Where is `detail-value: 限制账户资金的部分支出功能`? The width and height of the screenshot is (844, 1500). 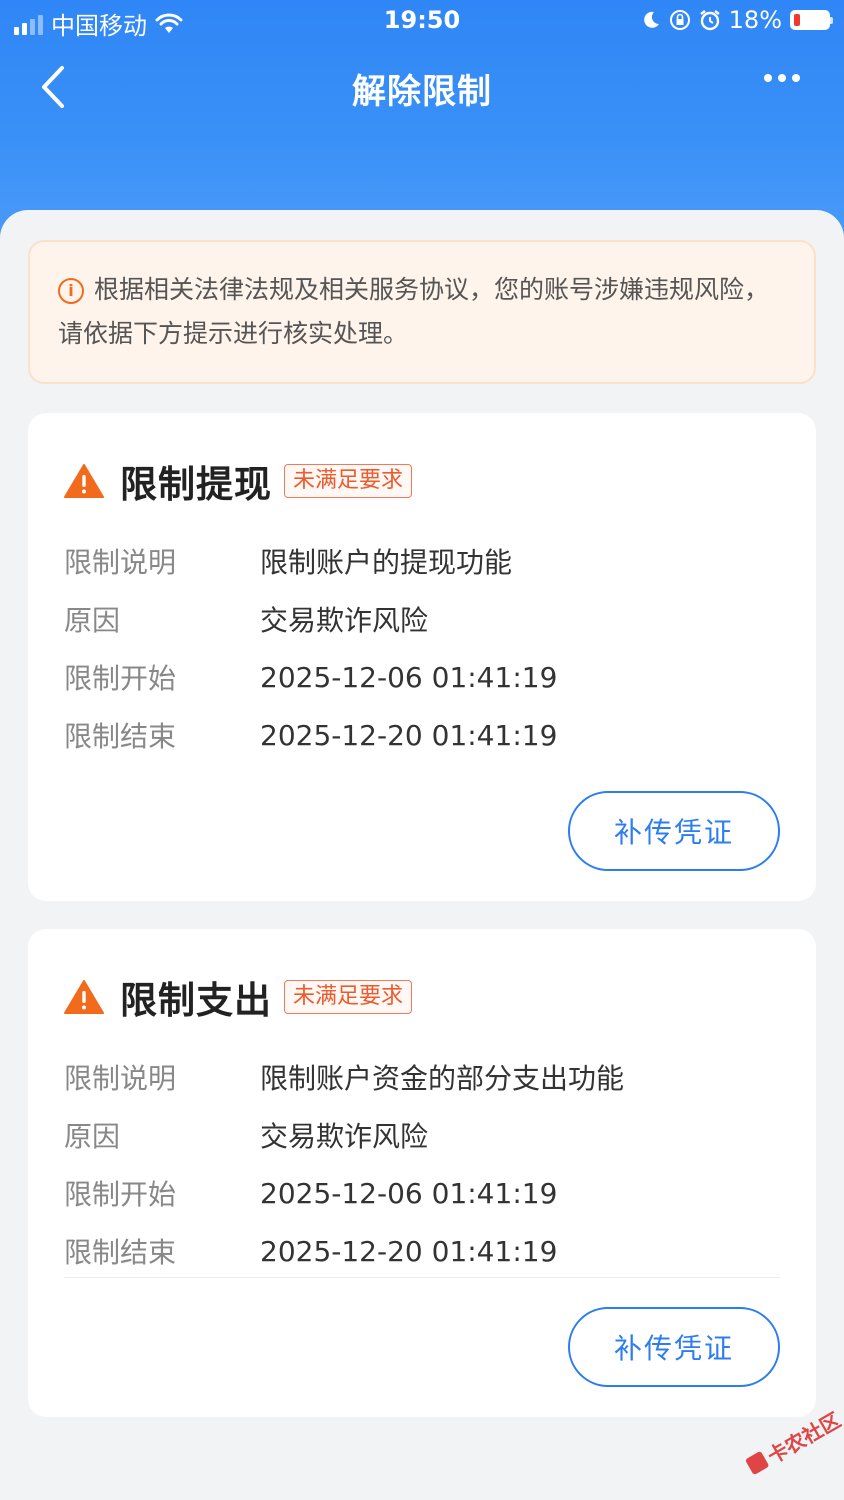
detail-value: 限制账户资金的部分支出功能 is located at coordinates (442, 1078).